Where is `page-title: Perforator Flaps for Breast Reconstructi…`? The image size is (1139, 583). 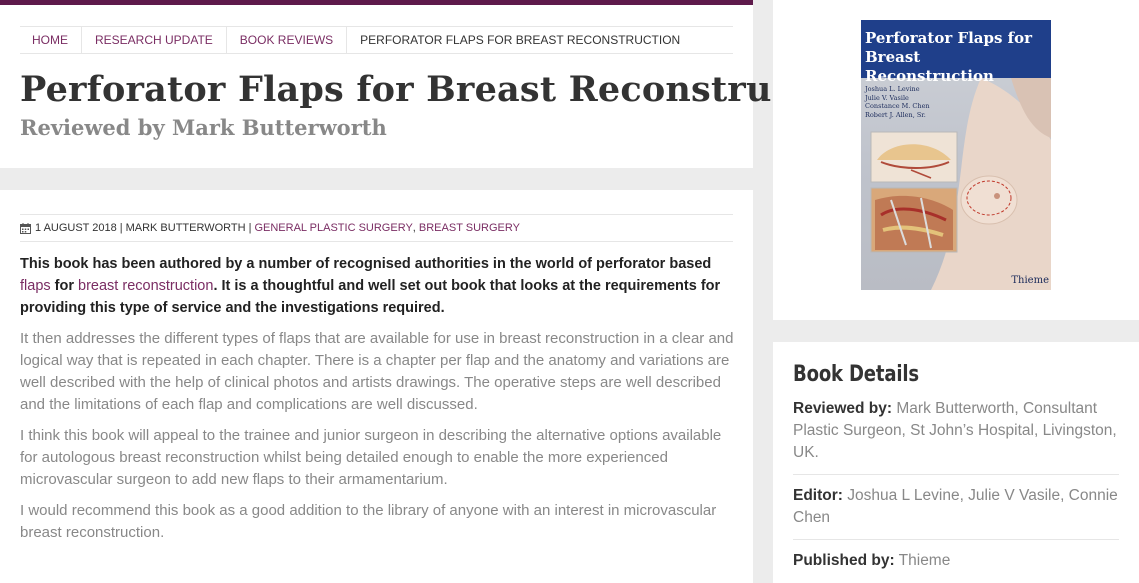
page-title: Perforator Flaps for Breast Reconstructi… is located at coordinates (446, 89).